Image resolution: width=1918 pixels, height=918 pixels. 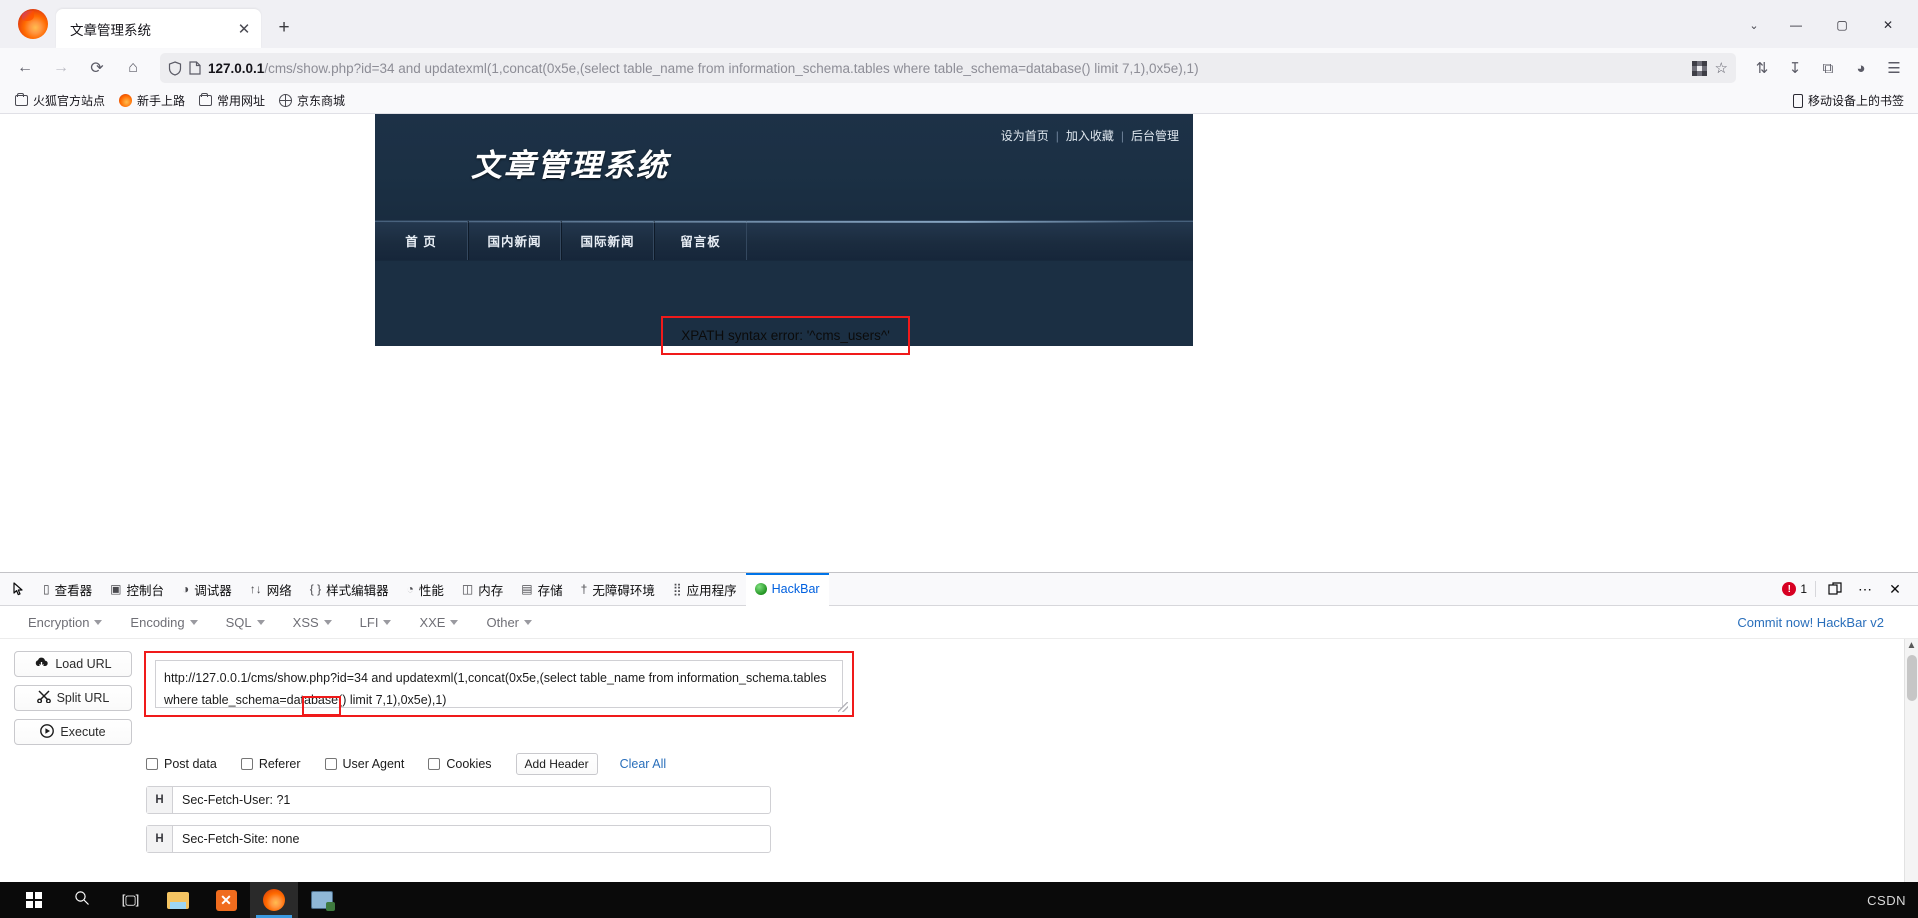 What do you see at coordinates (73, 732) in the screenshot?
I see `execute-button: Execute` at bounding box center [73, 732].